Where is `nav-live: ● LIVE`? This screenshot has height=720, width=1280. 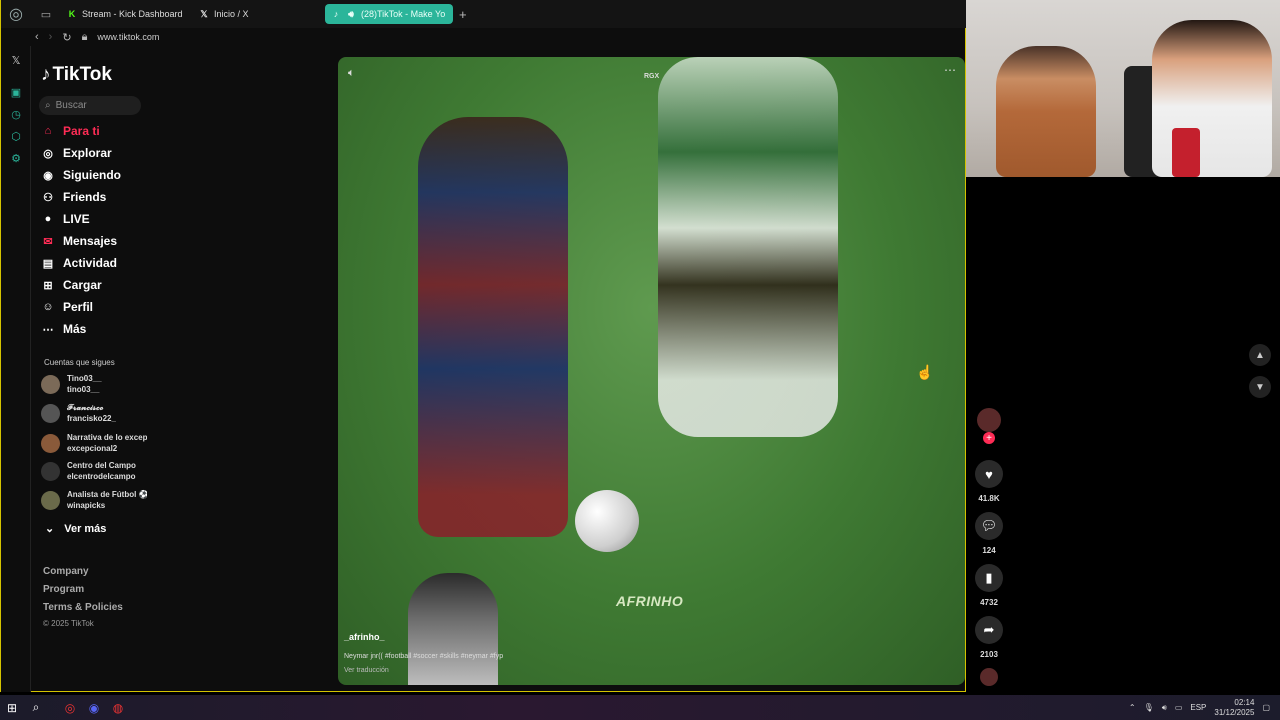
nav-live: ● LIVE is located at coordinates (65, 219).